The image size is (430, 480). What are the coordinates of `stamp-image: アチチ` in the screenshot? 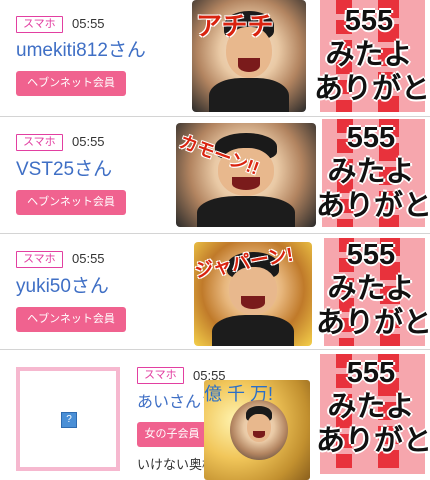 It's located at (249, 56).